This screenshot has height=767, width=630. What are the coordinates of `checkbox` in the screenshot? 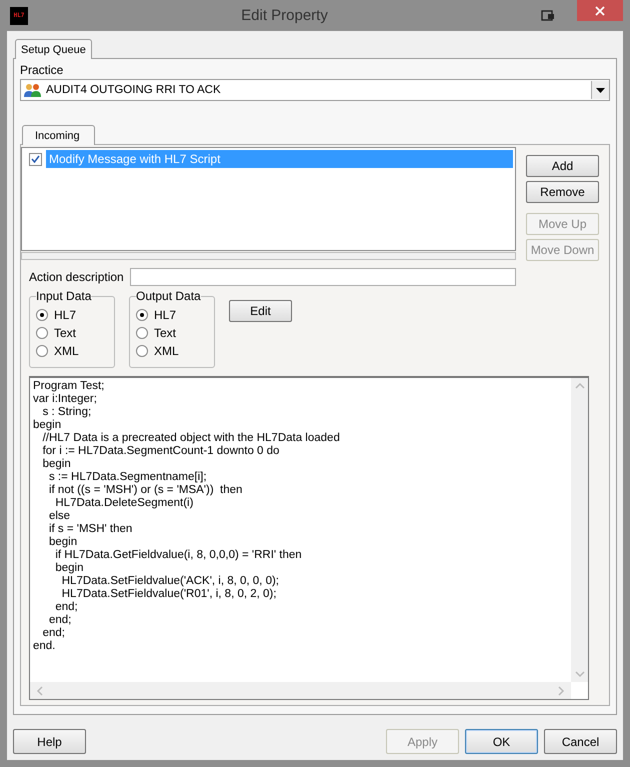 It's located at (35, 159).